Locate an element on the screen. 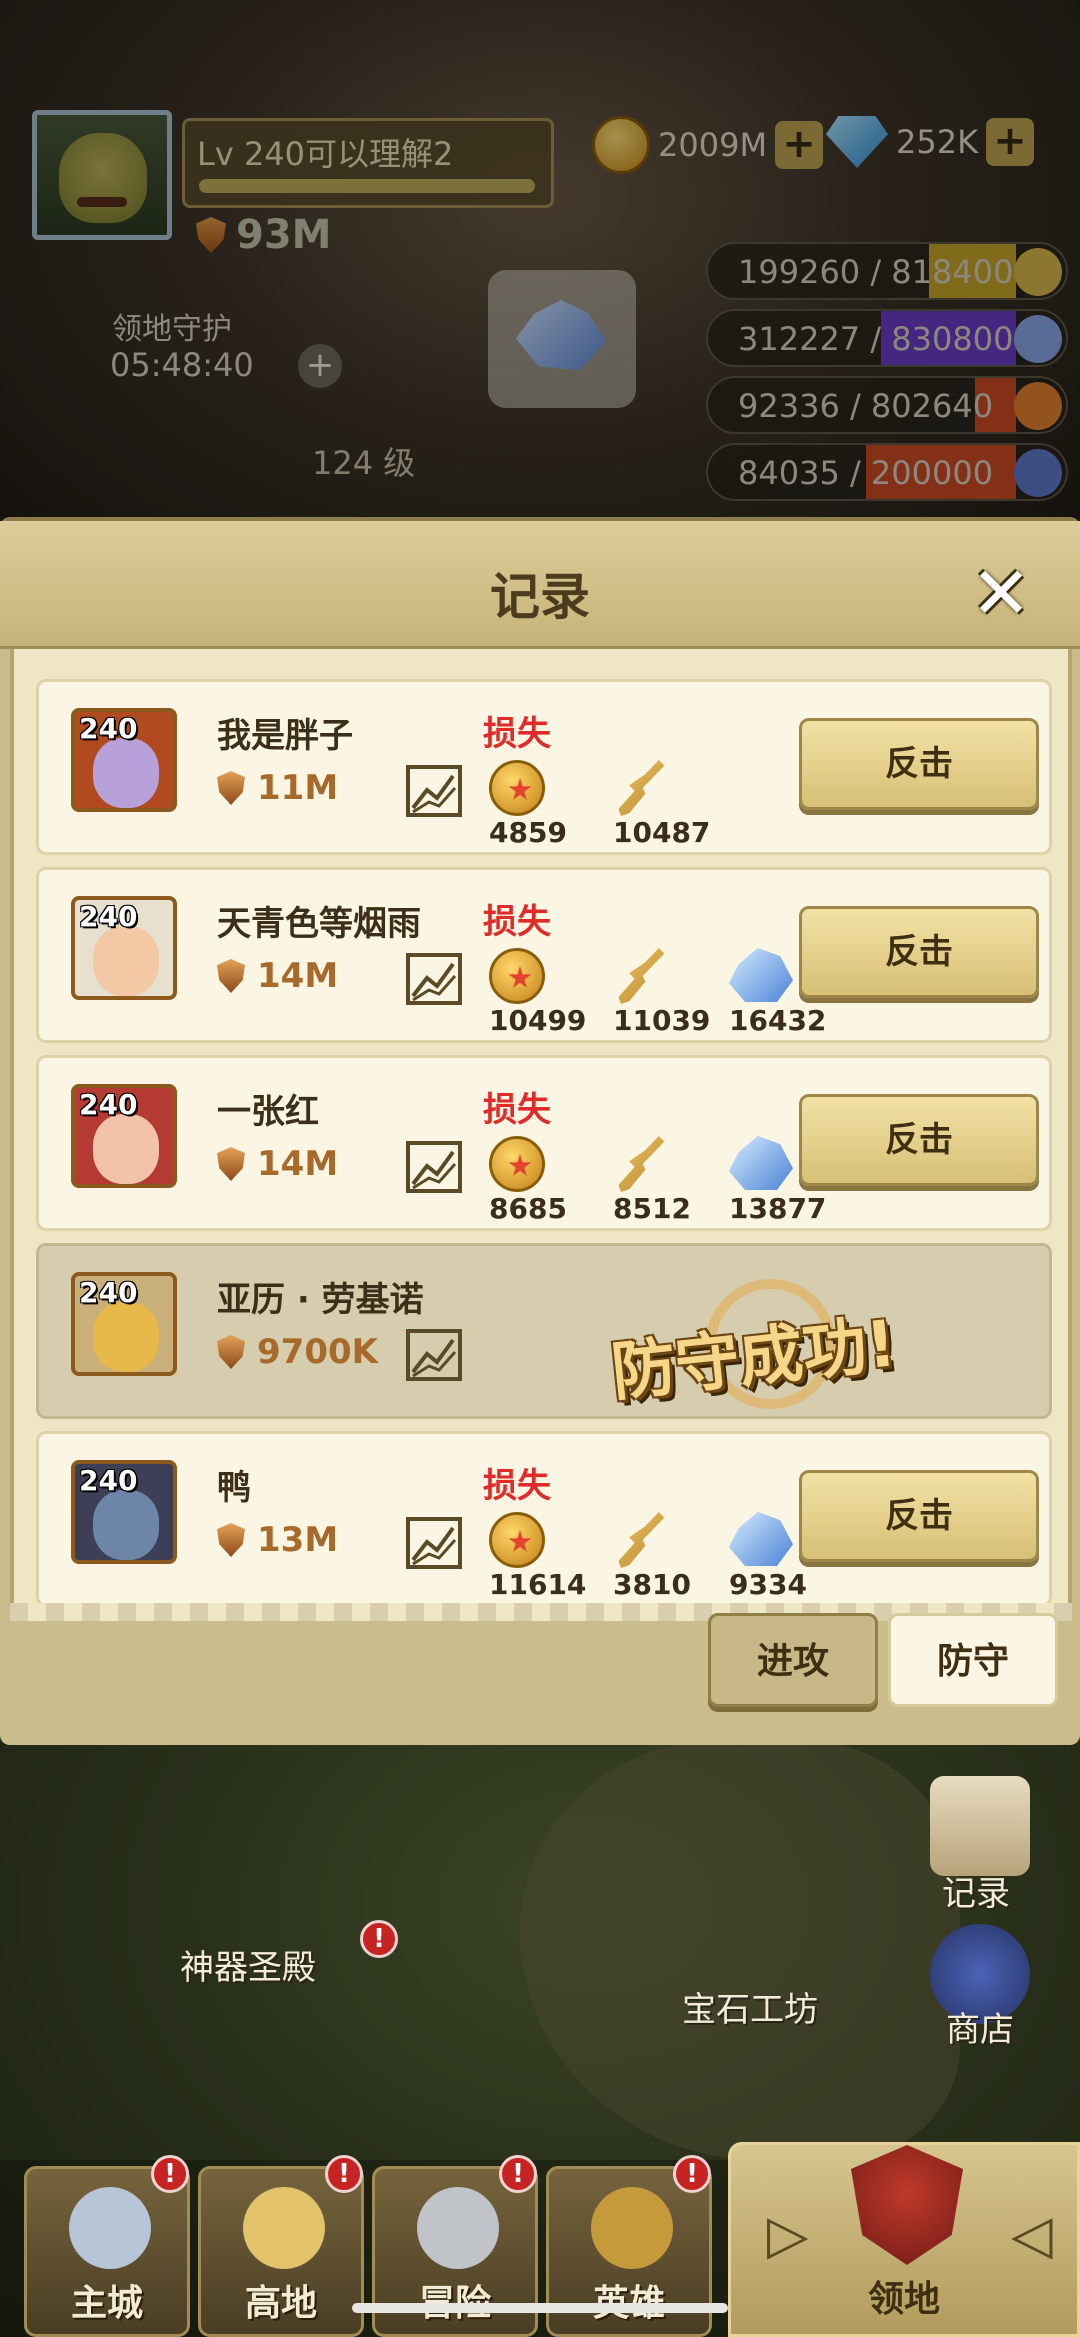  gem-workshop-label: 宝石工坊 is located at coordinates (750, 2006).